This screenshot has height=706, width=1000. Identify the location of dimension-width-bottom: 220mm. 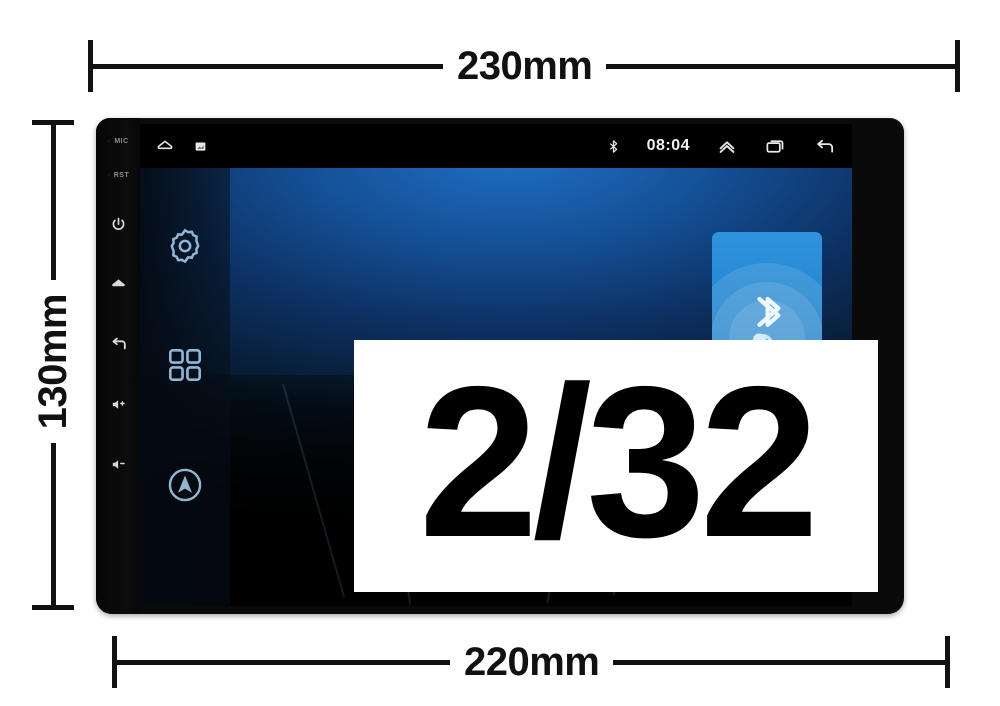
(531, 662).